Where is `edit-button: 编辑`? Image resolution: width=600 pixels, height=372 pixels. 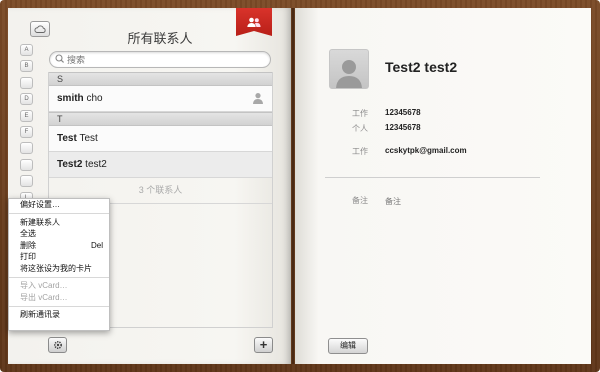 edit-button: 编辑 is located at coordinates (348, 346).